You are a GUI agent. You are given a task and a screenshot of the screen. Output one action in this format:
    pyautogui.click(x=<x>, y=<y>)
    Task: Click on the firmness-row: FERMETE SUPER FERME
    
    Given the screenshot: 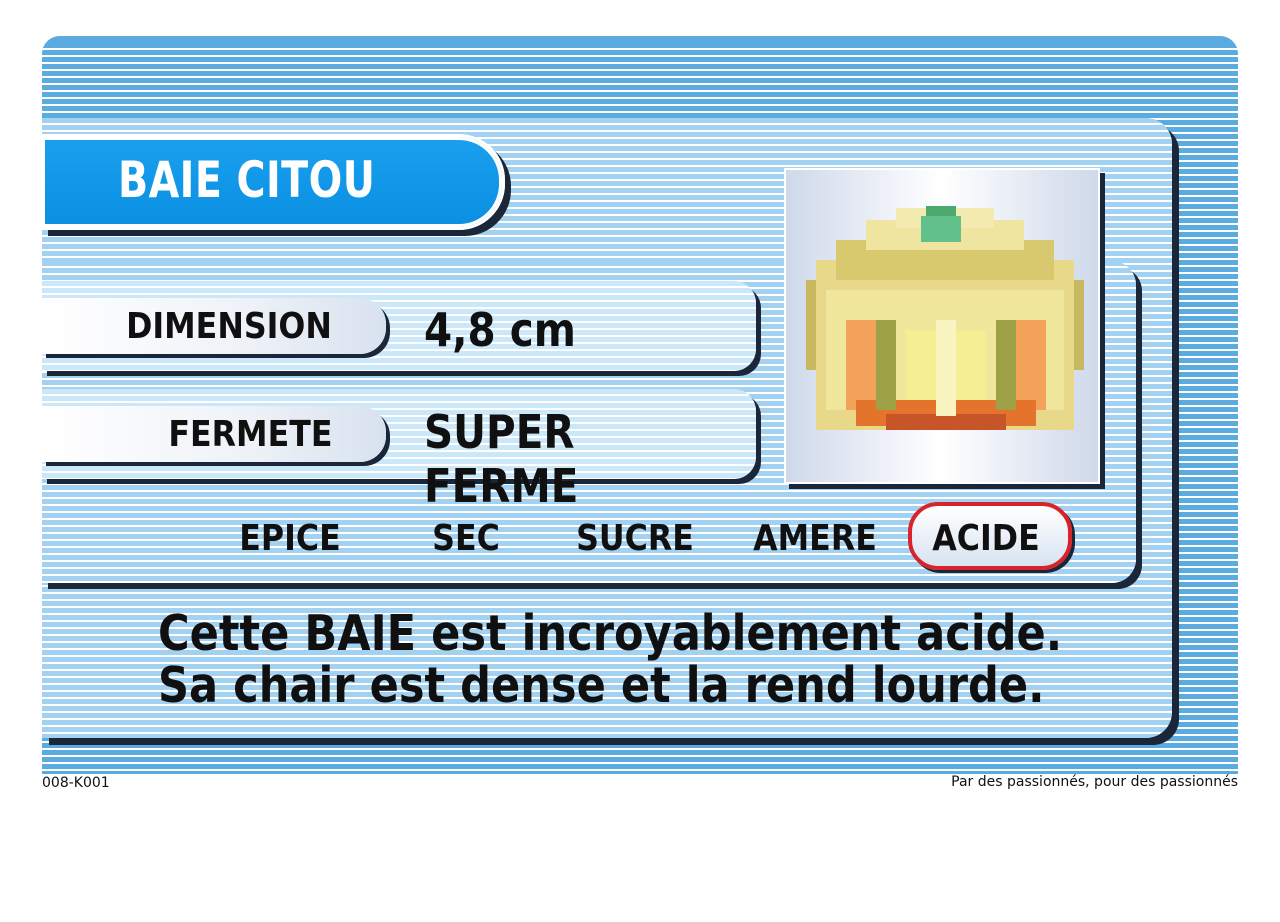 What is the action you would take?
    pyautogui.click(x=399, y=451)
    